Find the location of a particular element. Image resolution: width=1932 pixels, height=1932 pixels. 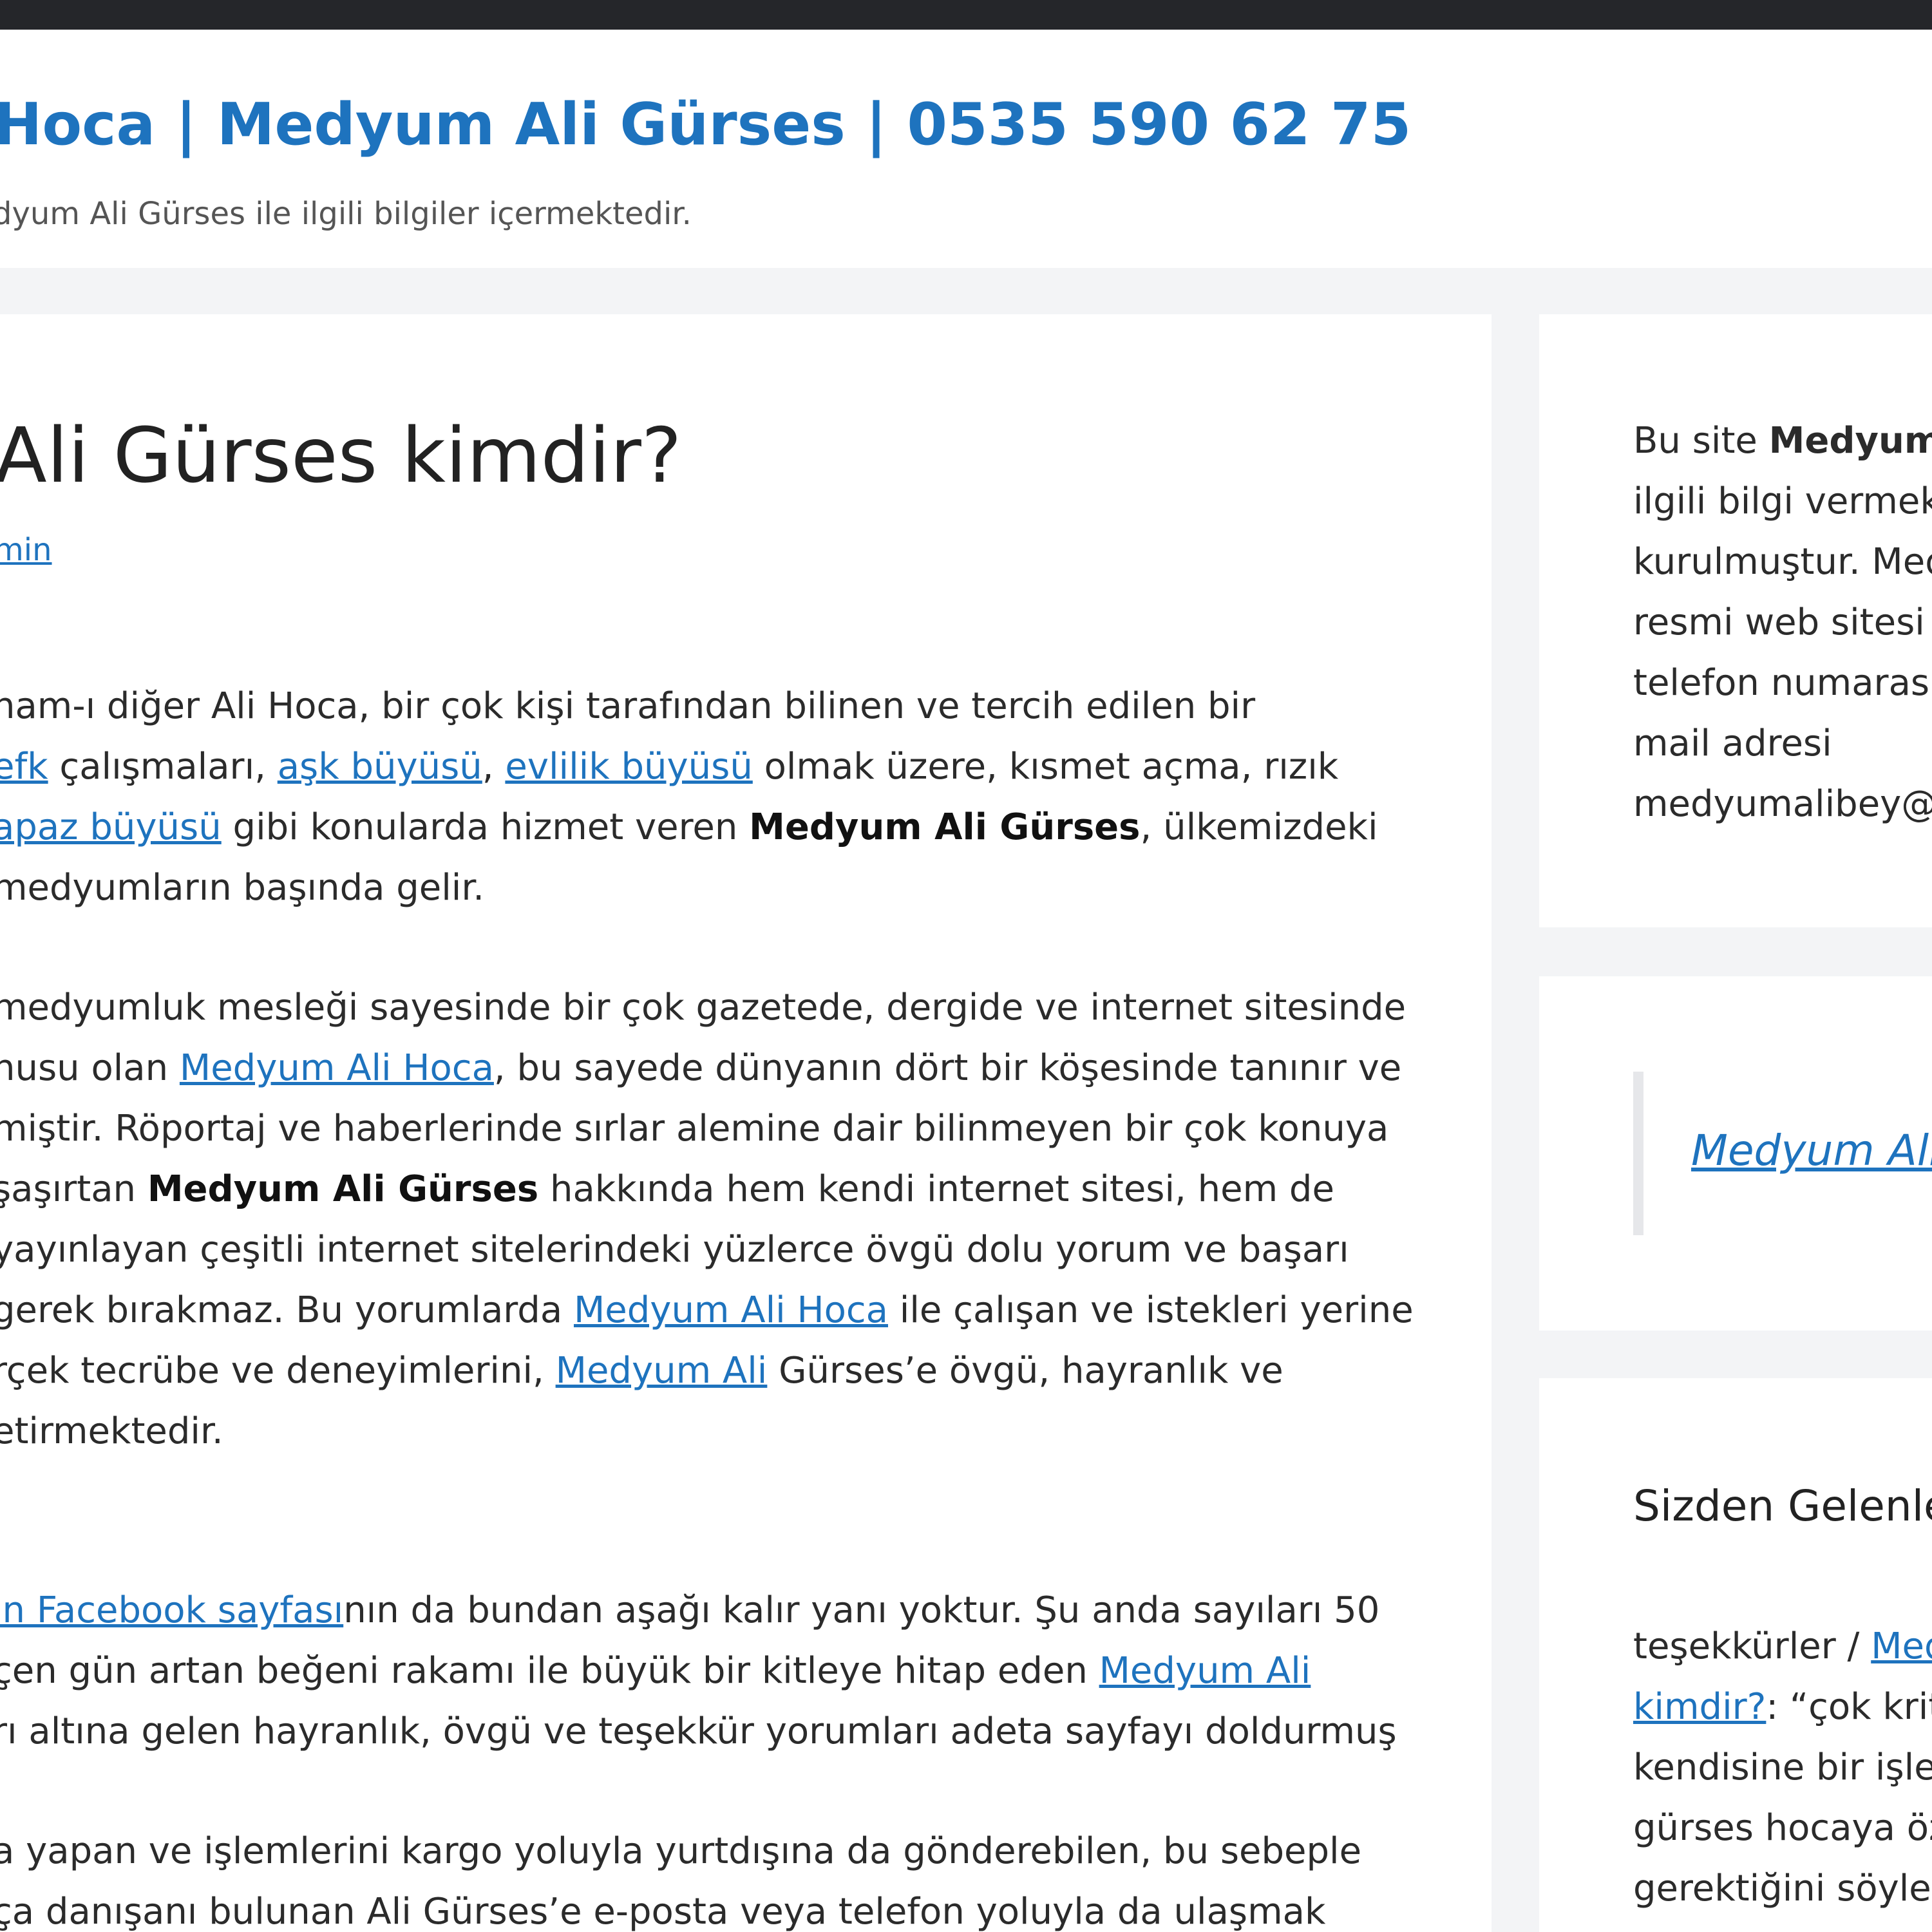

text-fragment: gibi konularda hizmet veren is located at coordinates (485, 827).